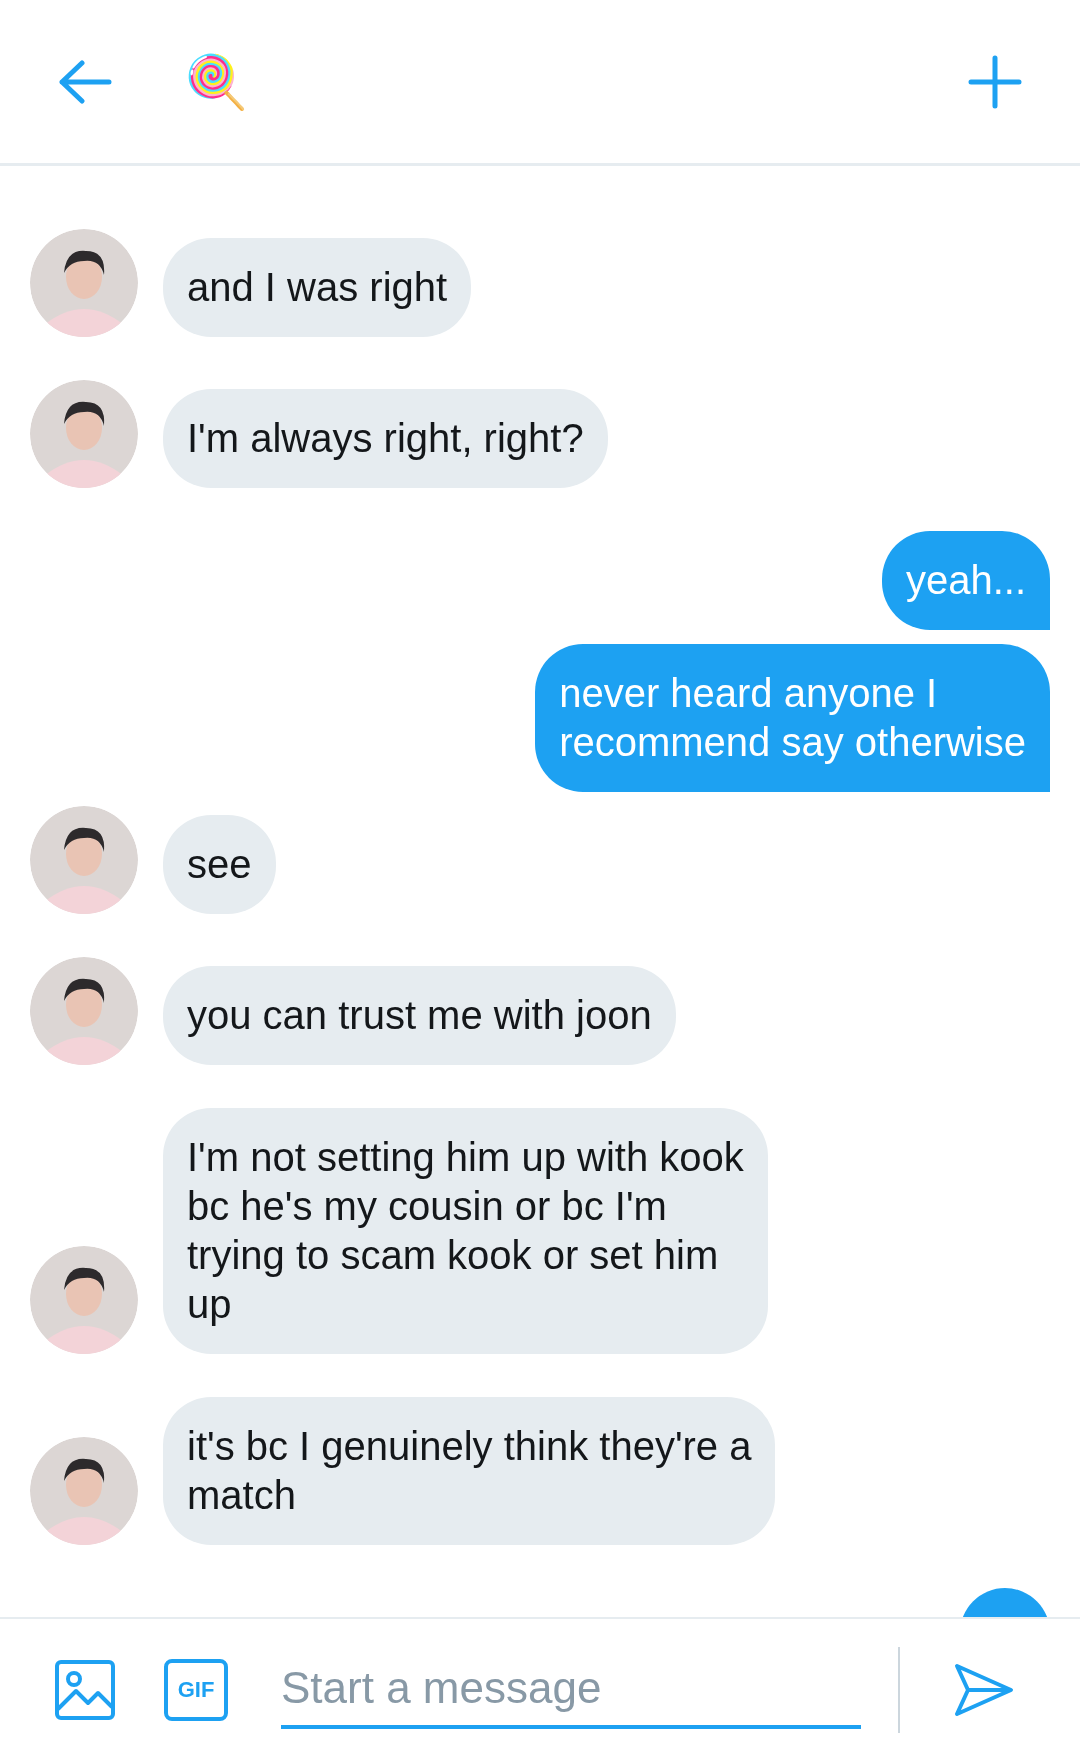  I want to click on message-bubble: it's bc I genuinely think they're a match, so click(469, 1471).